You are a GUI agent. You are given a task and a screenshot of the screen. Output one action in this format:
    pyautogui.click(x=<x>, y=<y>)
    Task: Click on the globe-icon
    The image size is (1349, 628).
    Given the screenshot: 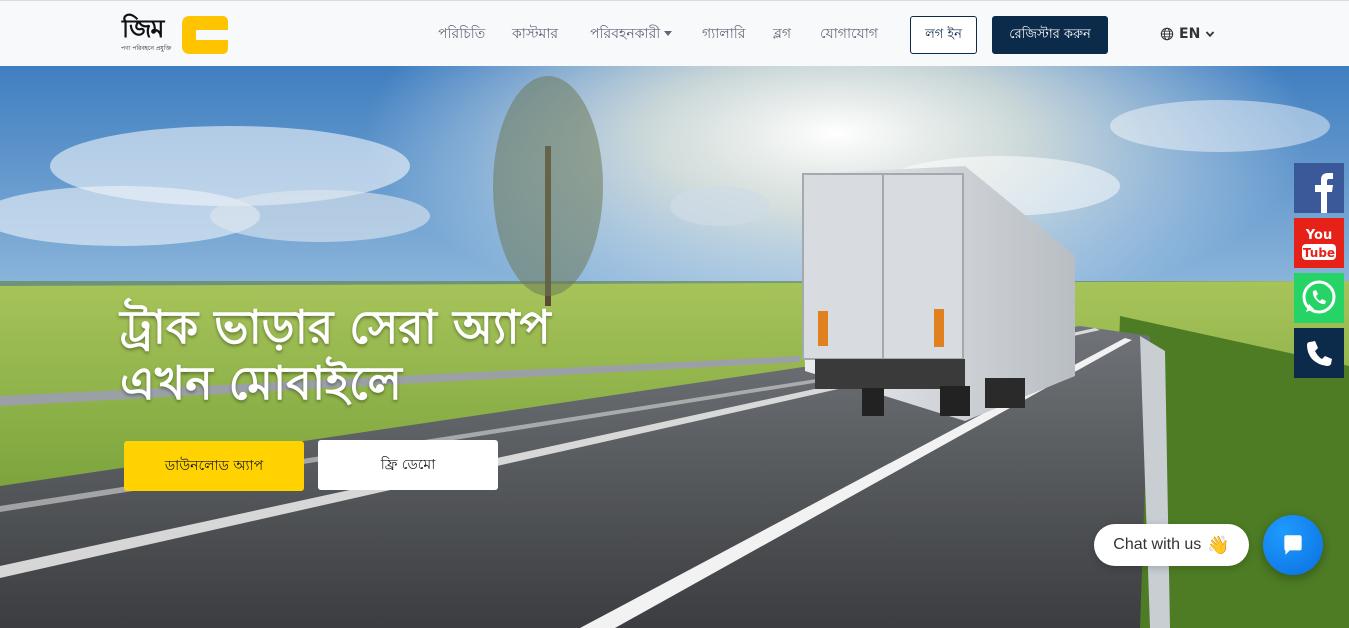 What is the action you would take?
    pyautogui.click(x=1167, y=34)
    